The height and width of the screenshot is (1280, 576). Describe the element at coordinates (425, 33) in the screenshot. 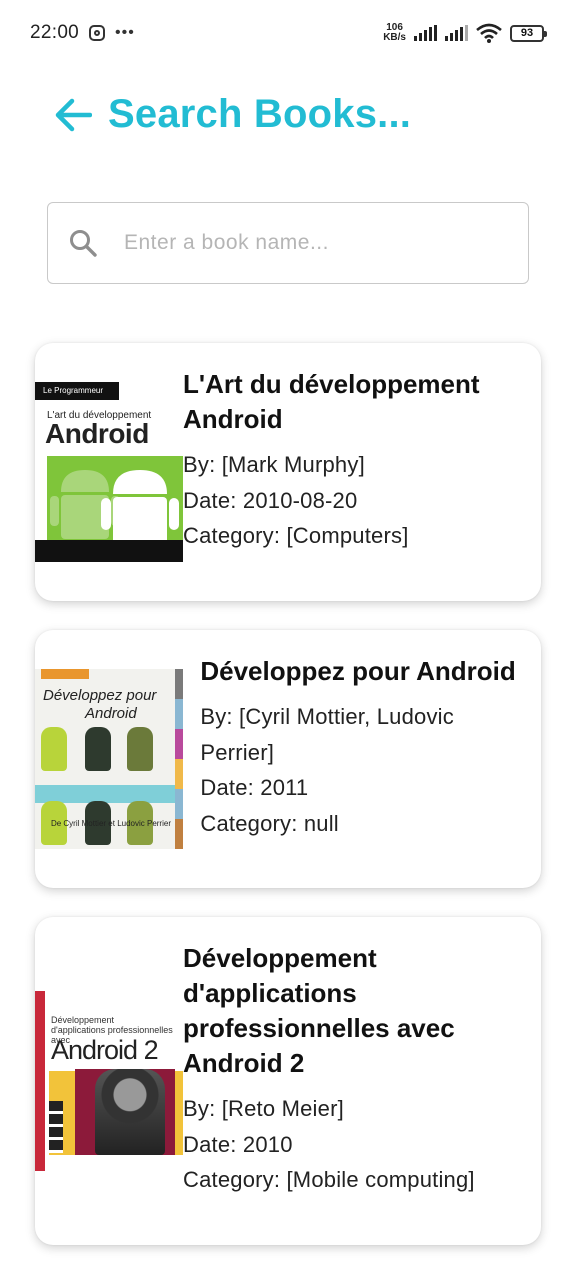

I see `signal-icon` at that location.